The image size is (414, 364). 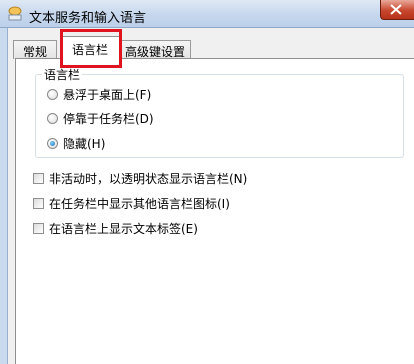 I want to click on checkbox-label: 在语言栏上显示文本标签(E), so click(x=123, y=228).